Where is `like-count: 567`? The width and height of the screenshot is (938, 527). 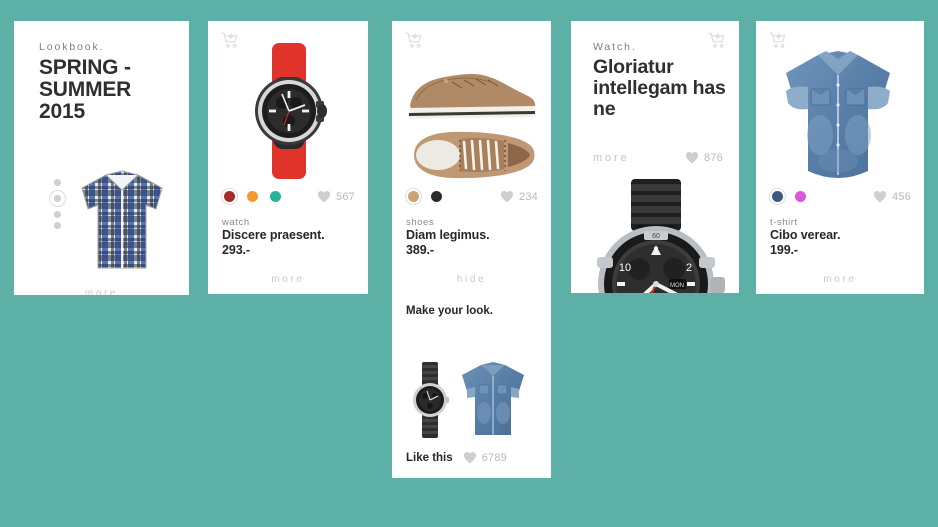
like-count: 567 is located at coordinates (345, 196).